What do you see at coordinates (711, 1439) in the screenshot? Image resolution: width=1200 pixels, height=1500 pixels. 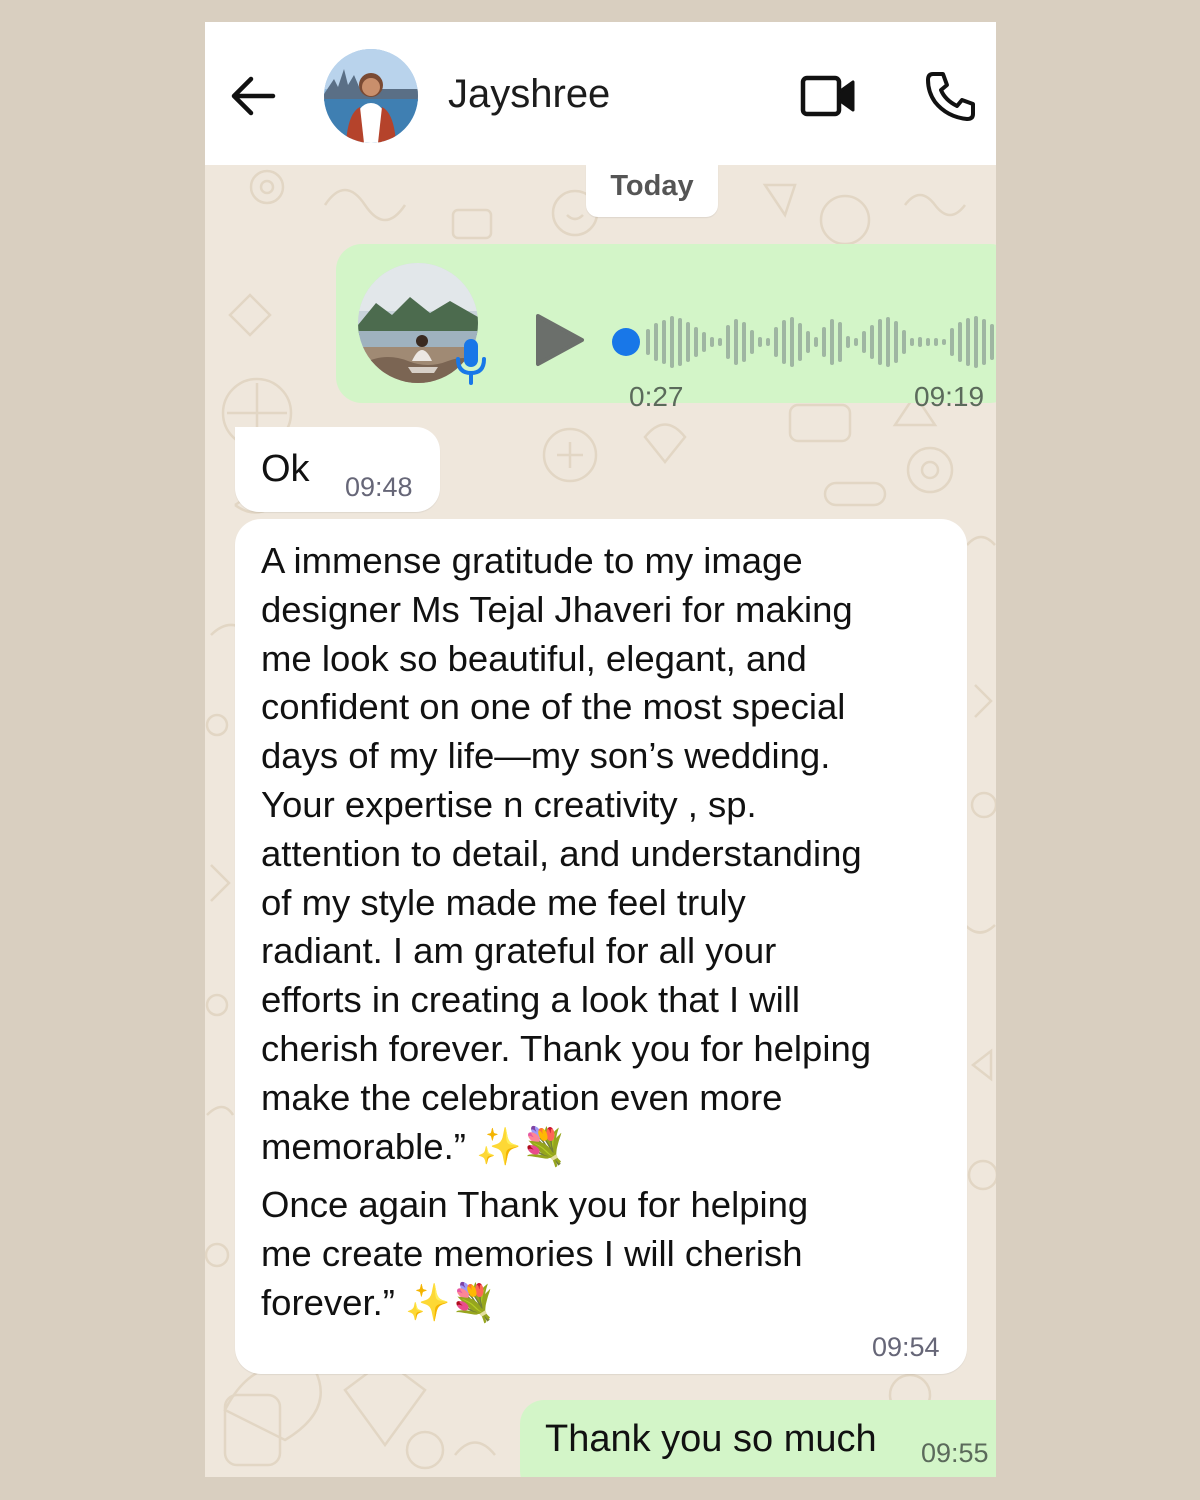 I see `message-text: Thank you so much` at bounding box center [711, 1439].